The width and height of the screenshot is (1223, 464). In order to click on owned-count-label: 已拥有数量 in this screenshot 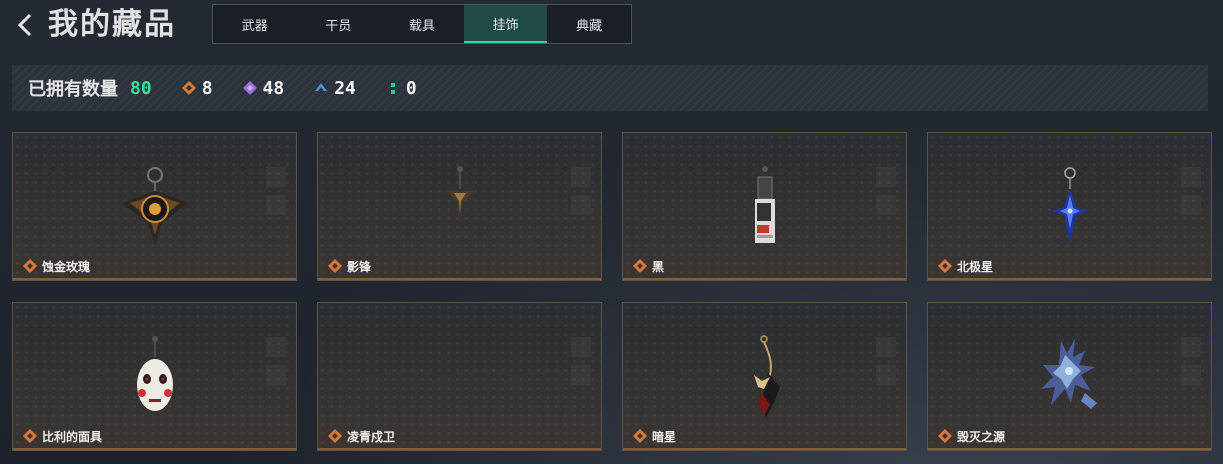, I will do `click(73, 89)`.